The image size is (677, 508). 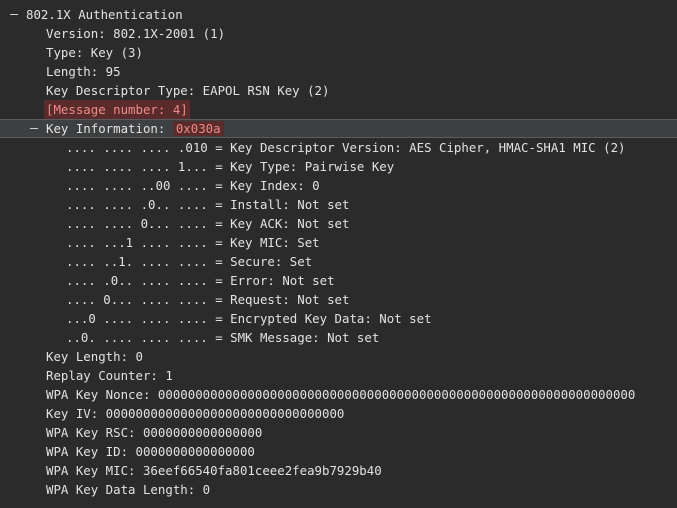 What do you see at coordinates (208, 299) in the screenshot?
I see `bitfield-request: .... 0... .... .... = Request: Not set` at bounding box center [208, 299].